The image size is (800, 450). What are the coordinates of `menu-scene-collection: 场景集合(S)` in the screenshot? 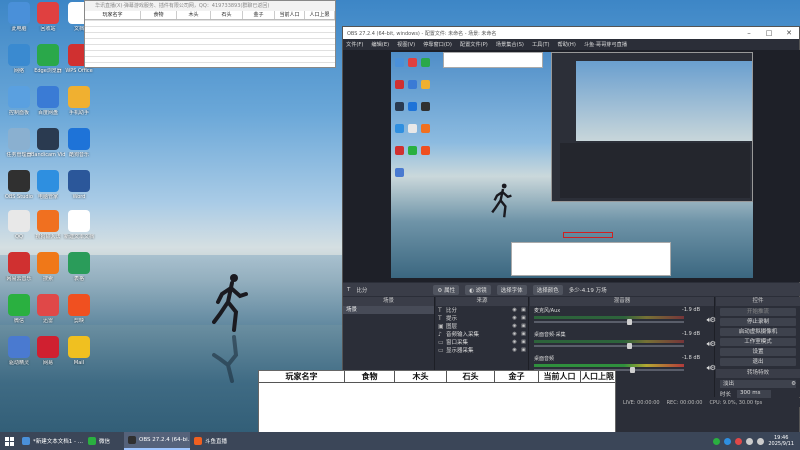 It's located at (510, 44).